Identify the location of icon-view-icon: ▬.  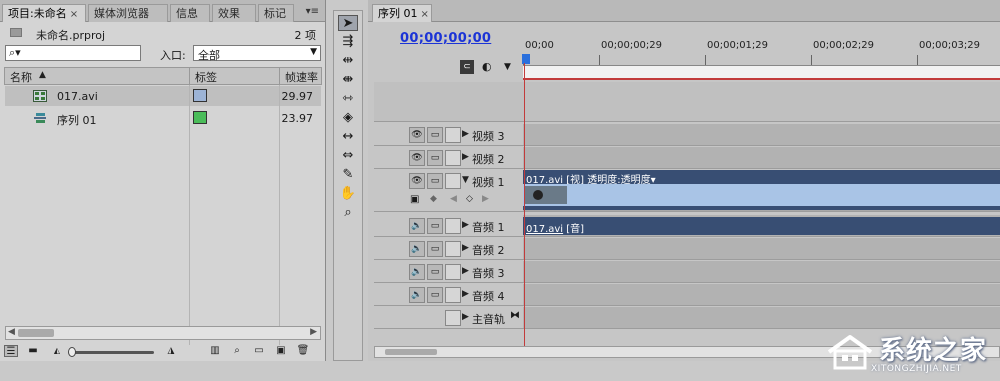
(33, 351).